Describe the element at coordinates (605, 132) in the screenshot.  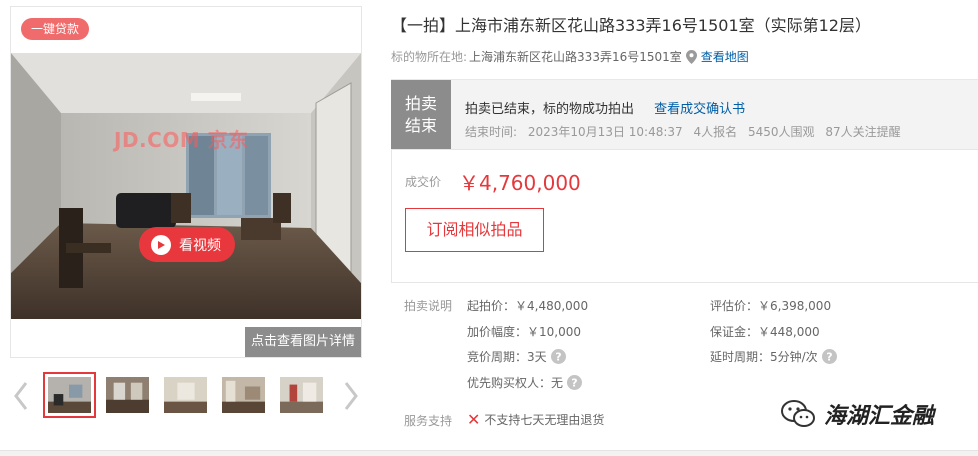
I see `end-time: 2023年10月13日 10:48:37` at that location.